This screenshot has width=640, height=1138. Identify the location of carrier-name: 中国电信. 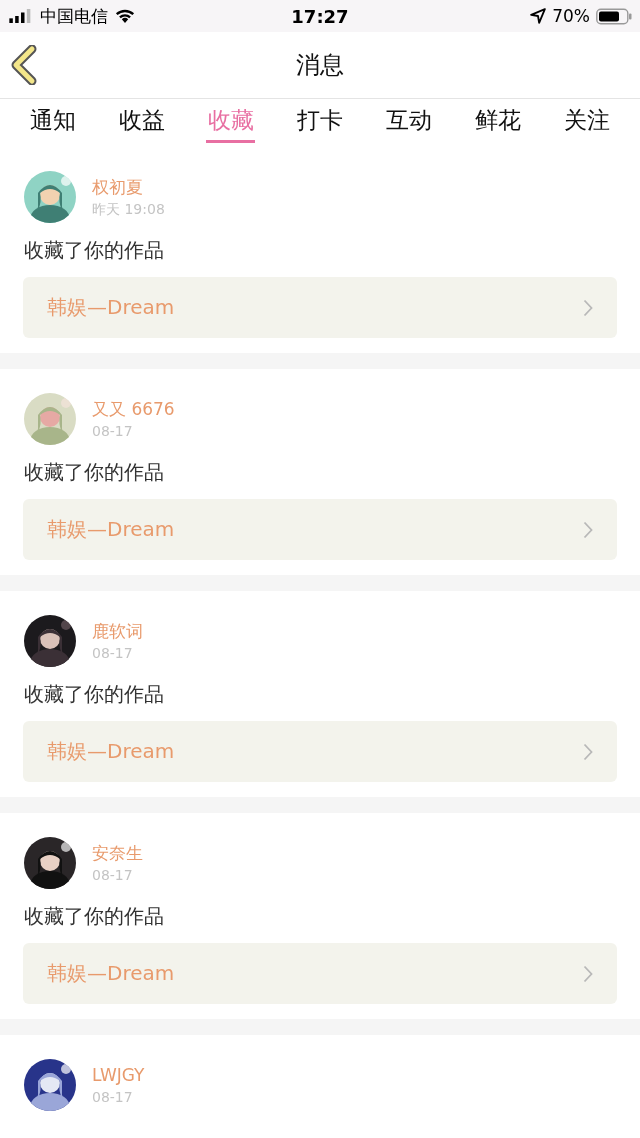
(74, 16).